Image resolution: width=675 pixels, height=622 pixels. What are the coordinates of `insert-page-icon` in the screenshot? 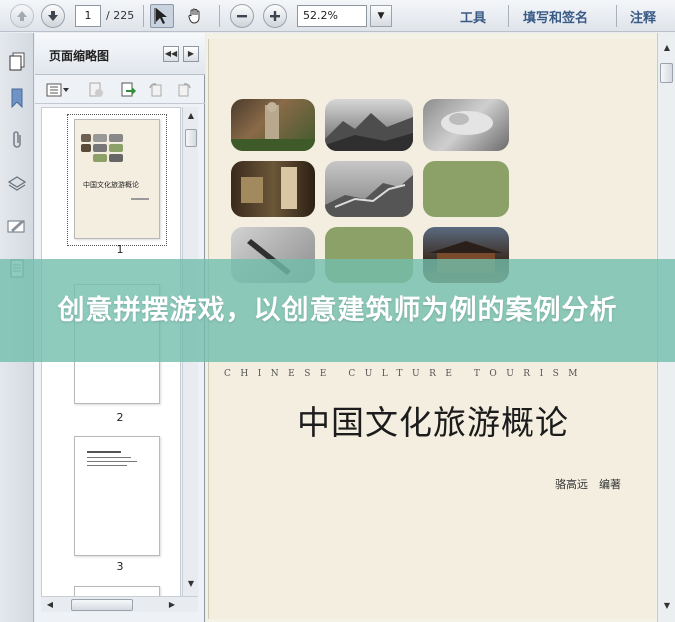 It's located at (128, 89).